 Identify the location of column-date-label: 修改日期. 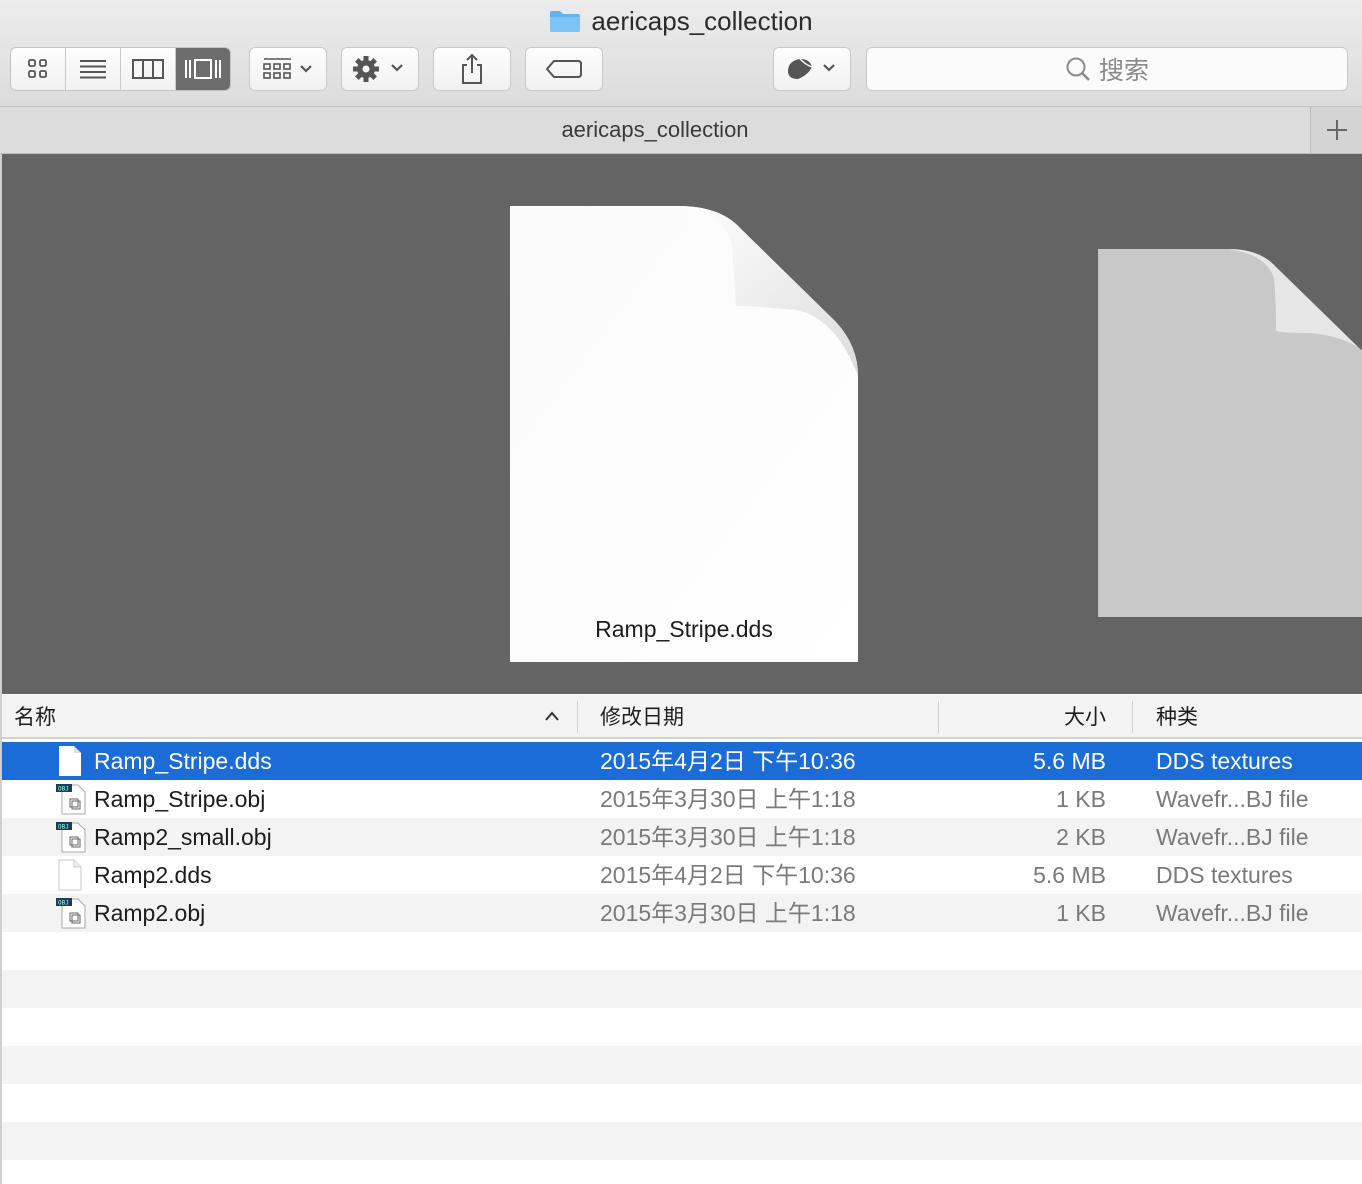
(642, 717).